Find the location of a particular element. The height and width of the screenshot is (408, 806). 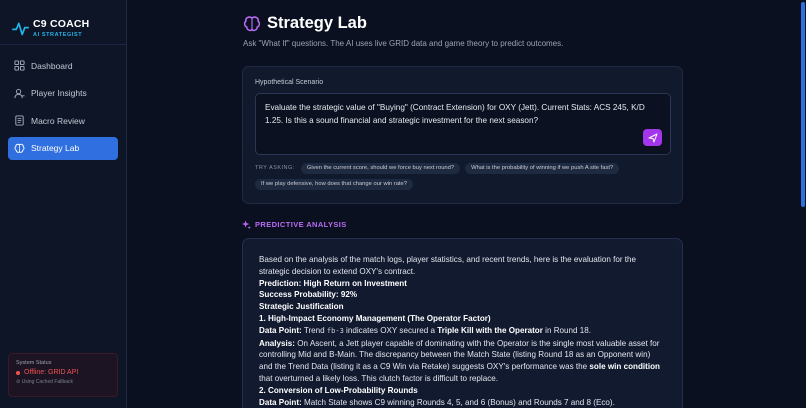

analysis-point2-title: 2. Conversion of Low-Probability Rounds is located at coordinates (338, 390).